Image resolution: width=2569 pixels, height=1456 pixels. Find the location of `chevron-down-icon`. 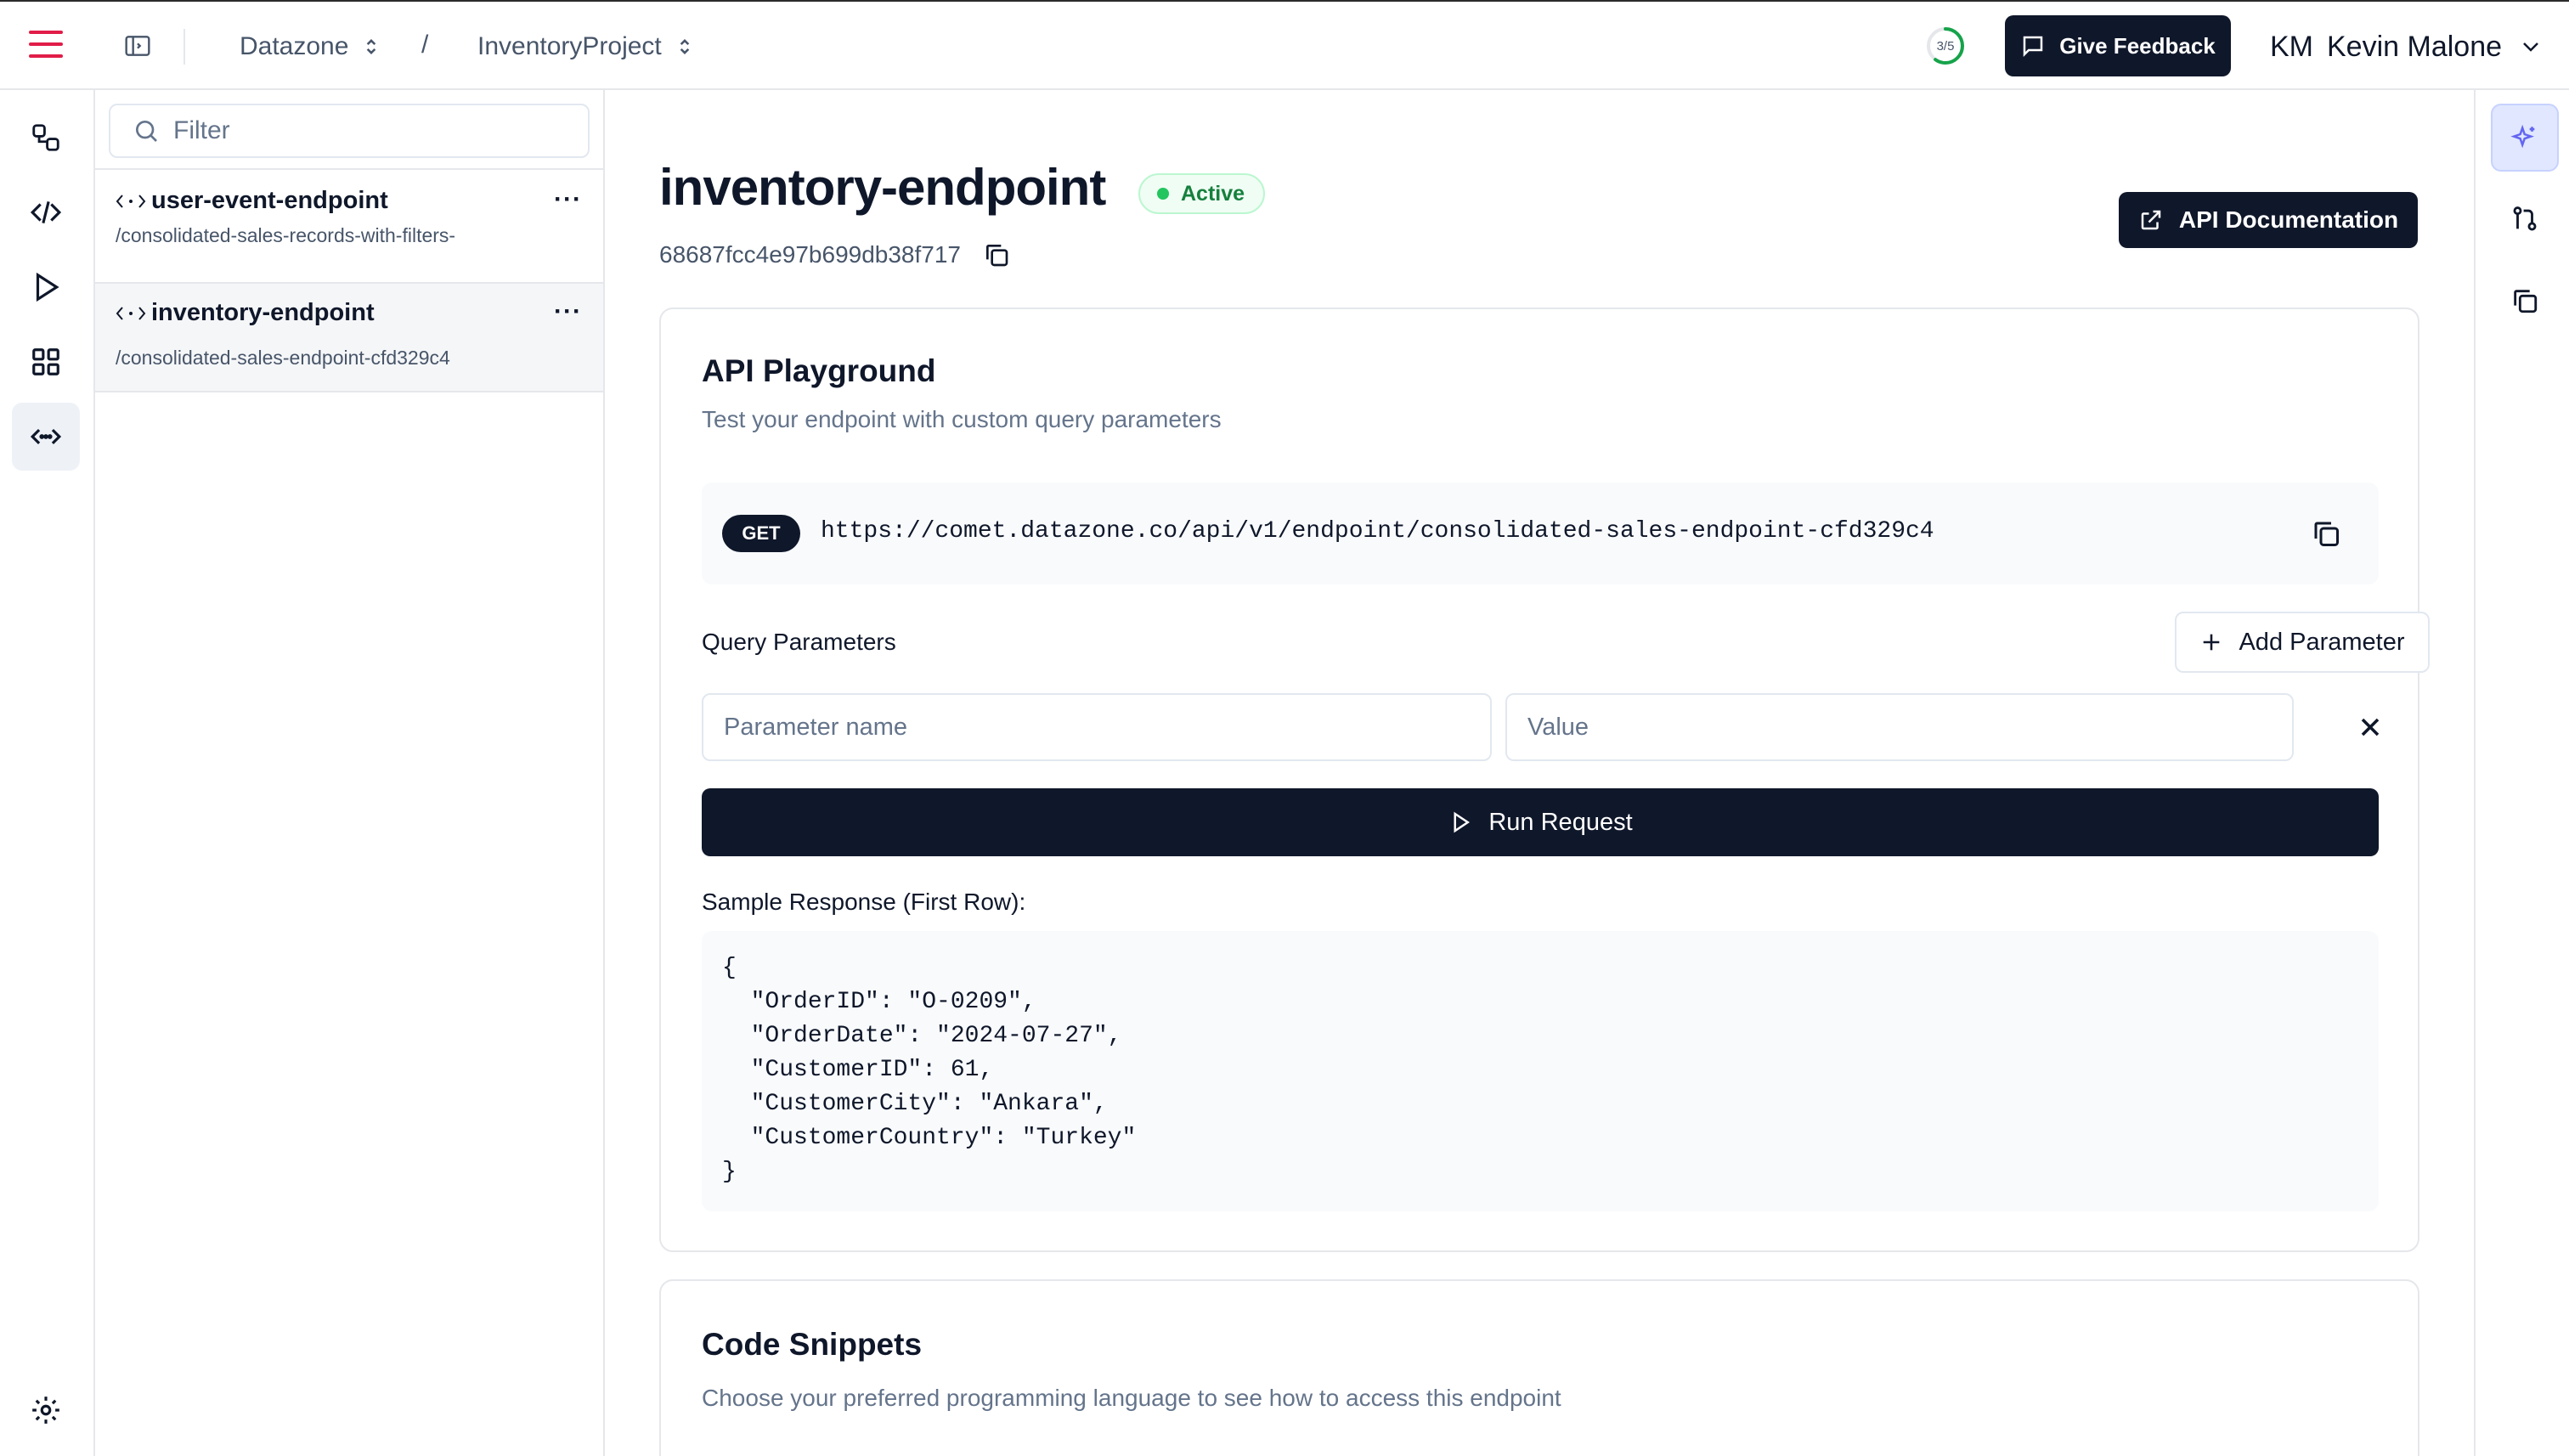

chevron-down-icon is located at coordinates (2531, 47).